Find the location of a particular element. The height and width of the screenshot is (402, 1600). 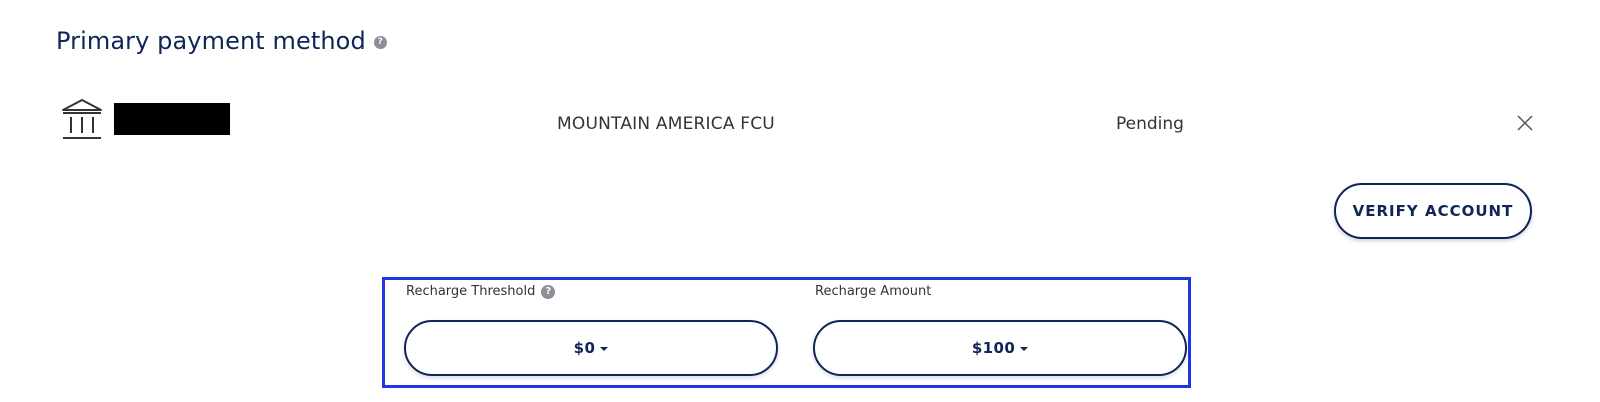

recharge-amount-label-row: Recharge Amount is located at coordinates (873, 291).